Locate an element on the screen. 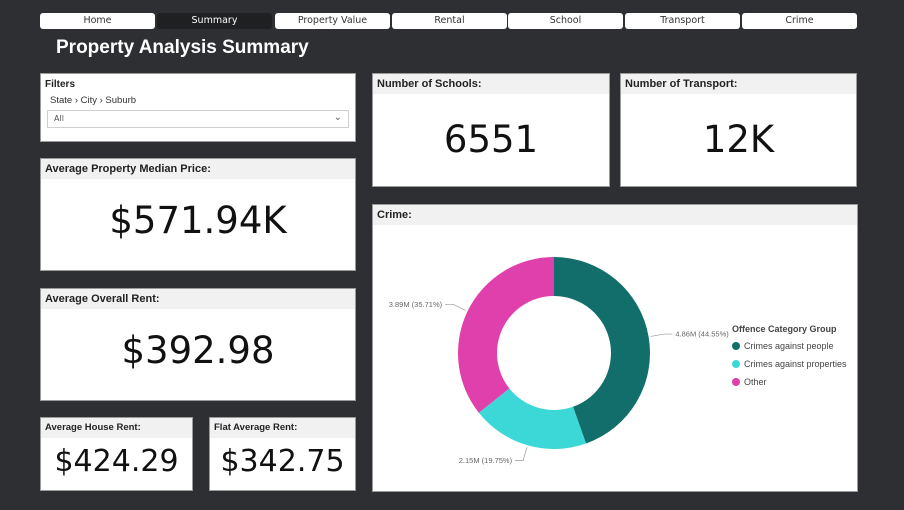 Image resolution: width=904 pixels, height=510 pixels. filter-dropdown: All ⌄ is located at coordinates (198, 119).